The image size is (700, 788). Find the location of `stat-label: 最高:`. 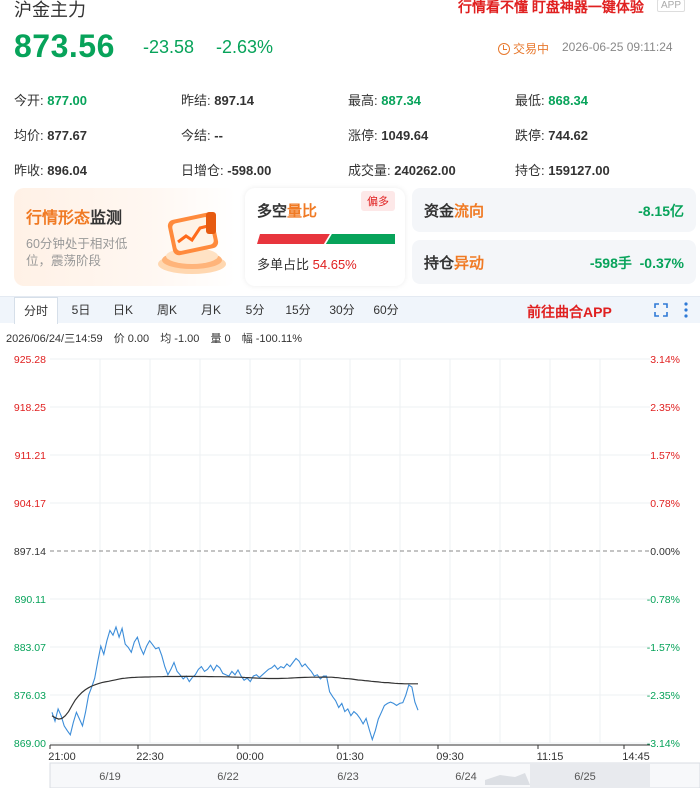

stat-label: 最高: is located at coordinates (363, 100).